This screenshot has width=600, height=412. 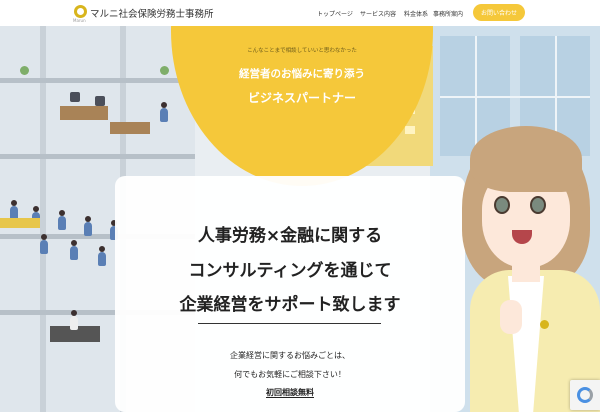 I want to click on tagline-secondary: ビジネスパートナー, so click(x=301, y=98).